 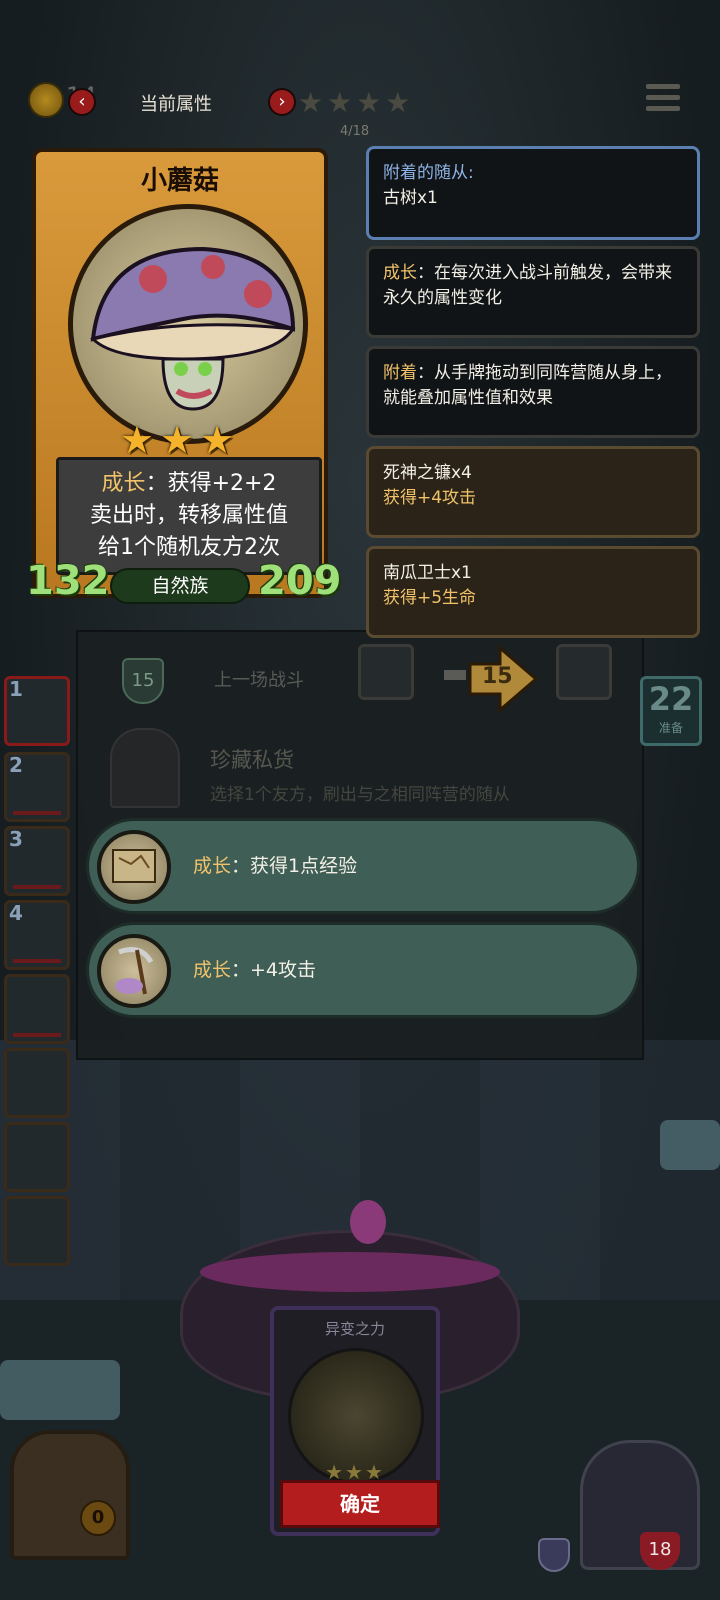 What do you see at coordinates (533, 592) in the screenshot?
I see `item-panel-pumpkin: 南瓜卫士x1 获得+5生命` at bounding box center [533, 592].